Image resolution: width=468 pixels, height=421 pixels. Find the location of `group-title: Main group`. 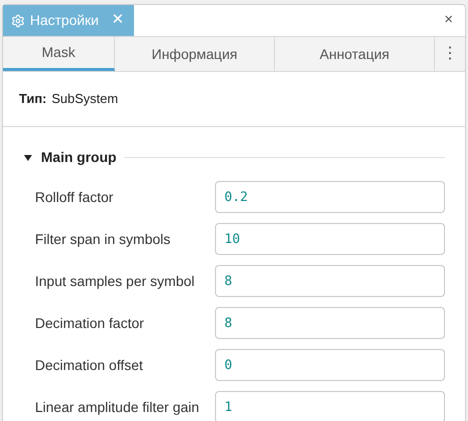

group-title: Main group is located at coordinates (78, 157).